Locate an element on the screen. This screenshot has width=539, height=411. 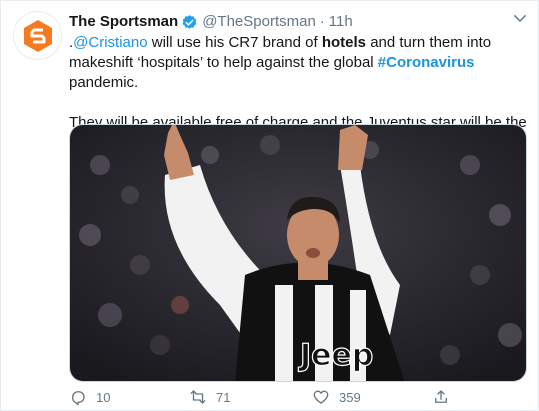
author-name: The Sportsman is located at coordinates (123, 22).